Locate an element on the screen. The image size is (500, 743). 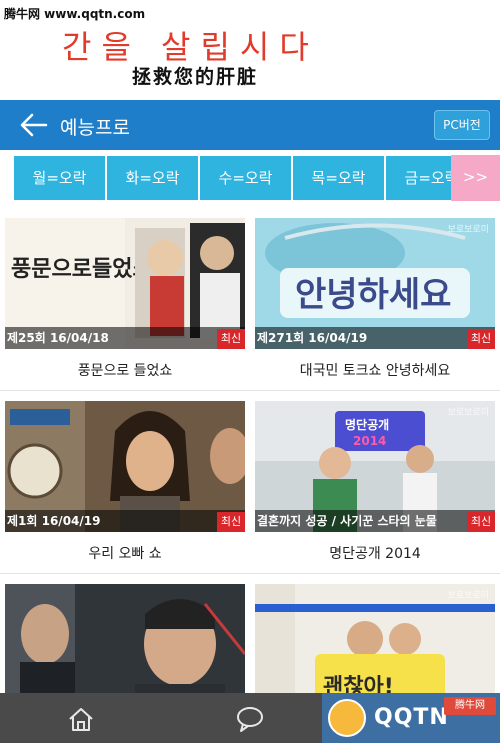
day-tabs: 월=오락 화=오락 수=오락 목=오락 금=오락 >> is located at coordinates (250, 178).